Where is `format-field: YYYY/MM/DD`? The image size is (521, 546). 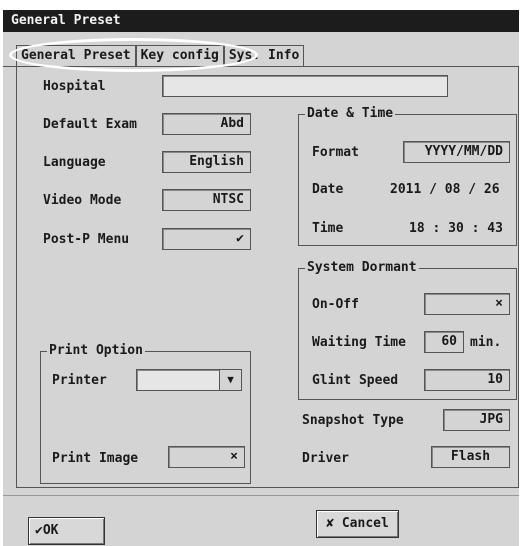 format-field: YYYY/MM/DD is located at coordinates (456, 152).